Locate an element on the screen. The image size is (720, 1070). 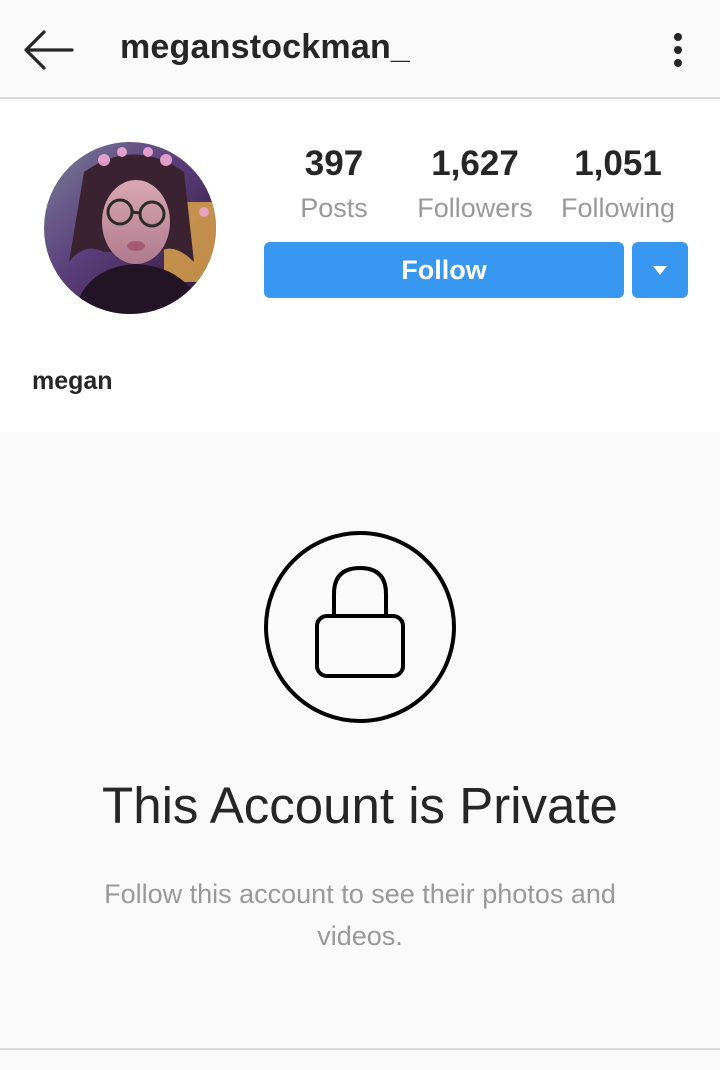
follow-button: Follow is located at coordinates (444, 270).